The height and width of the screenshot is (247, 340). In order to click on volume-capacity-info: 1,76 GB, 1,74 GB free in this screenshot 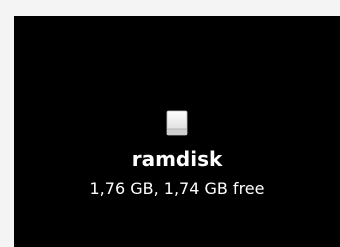, I will do `click(177, 188)`.